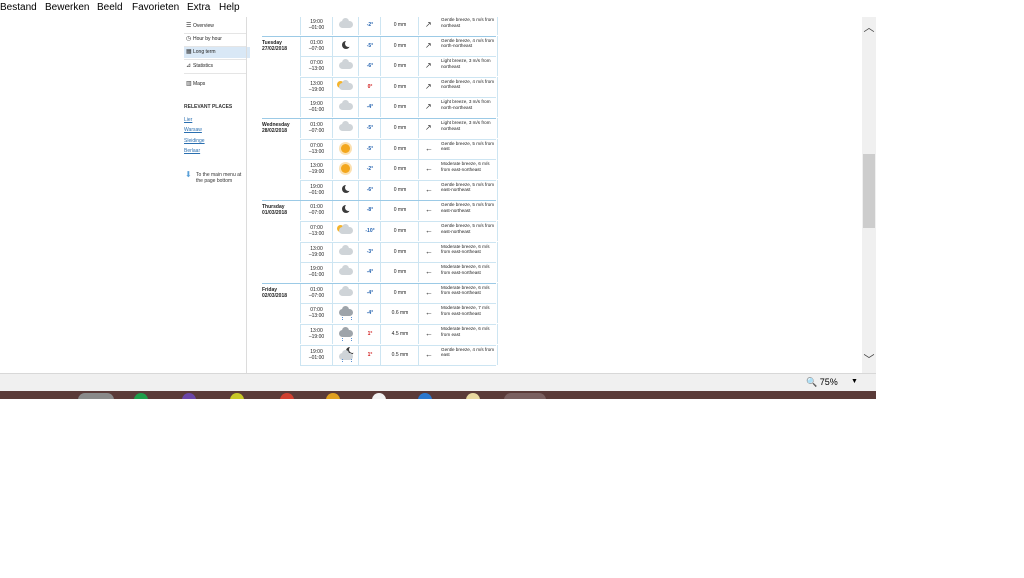 This screenshot has height=578, width=1024. Describe the element at coordinates (468, 22) in the screenshot. I see `wind-description: Gentle breeze, 5 m/s from northeast` at that location.